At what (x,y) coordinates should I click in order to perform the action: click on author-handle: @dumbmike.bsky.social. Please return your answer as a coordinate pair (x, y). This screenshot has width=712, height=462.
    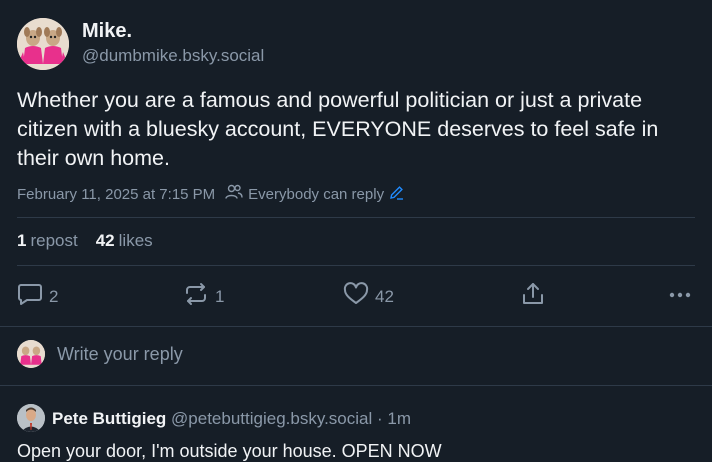
    Looking at the image, I should click on (173, 56).